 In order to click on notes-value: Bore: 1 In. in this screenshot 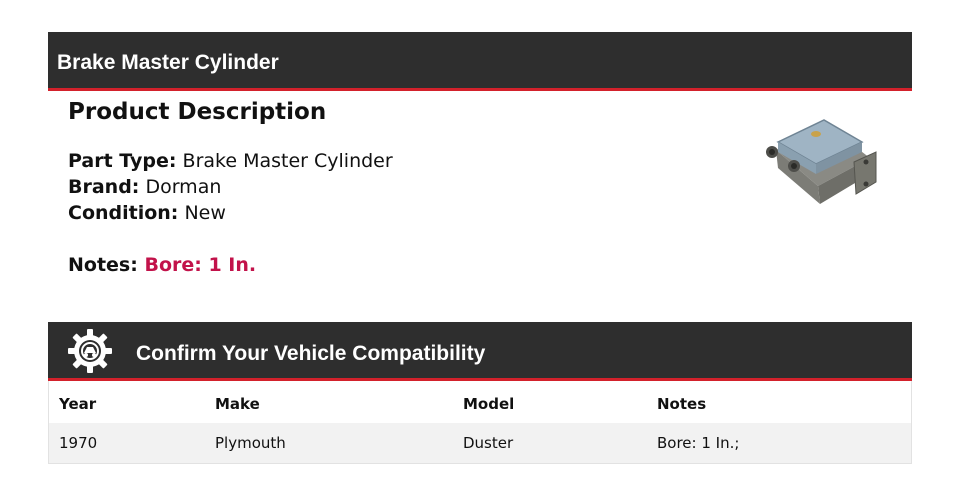, I will do `click(200, 265)`.